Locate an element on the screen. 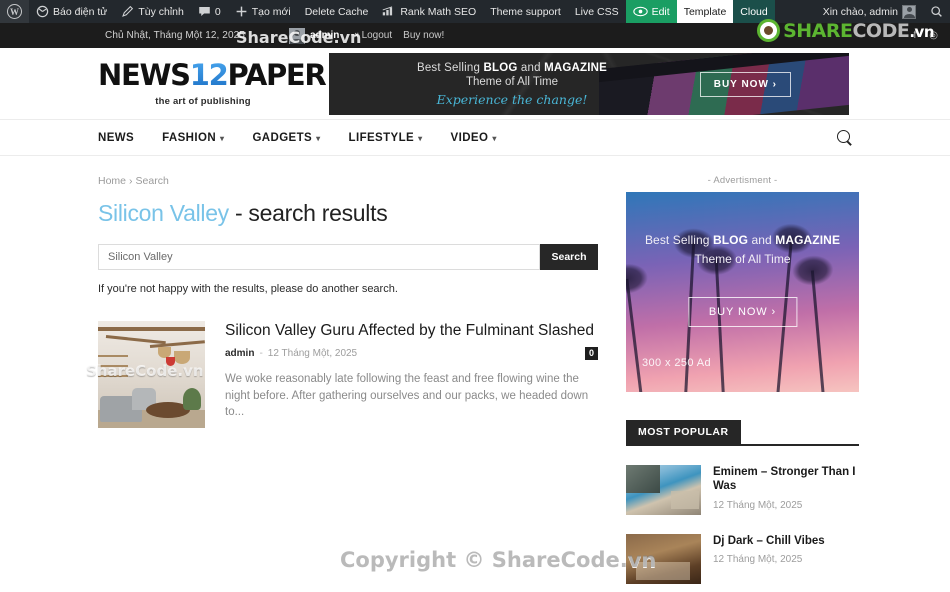 Image resolution: width=950 pixels, height=592 pixels. adminbar-search-button is located at coordinates (936, 11).